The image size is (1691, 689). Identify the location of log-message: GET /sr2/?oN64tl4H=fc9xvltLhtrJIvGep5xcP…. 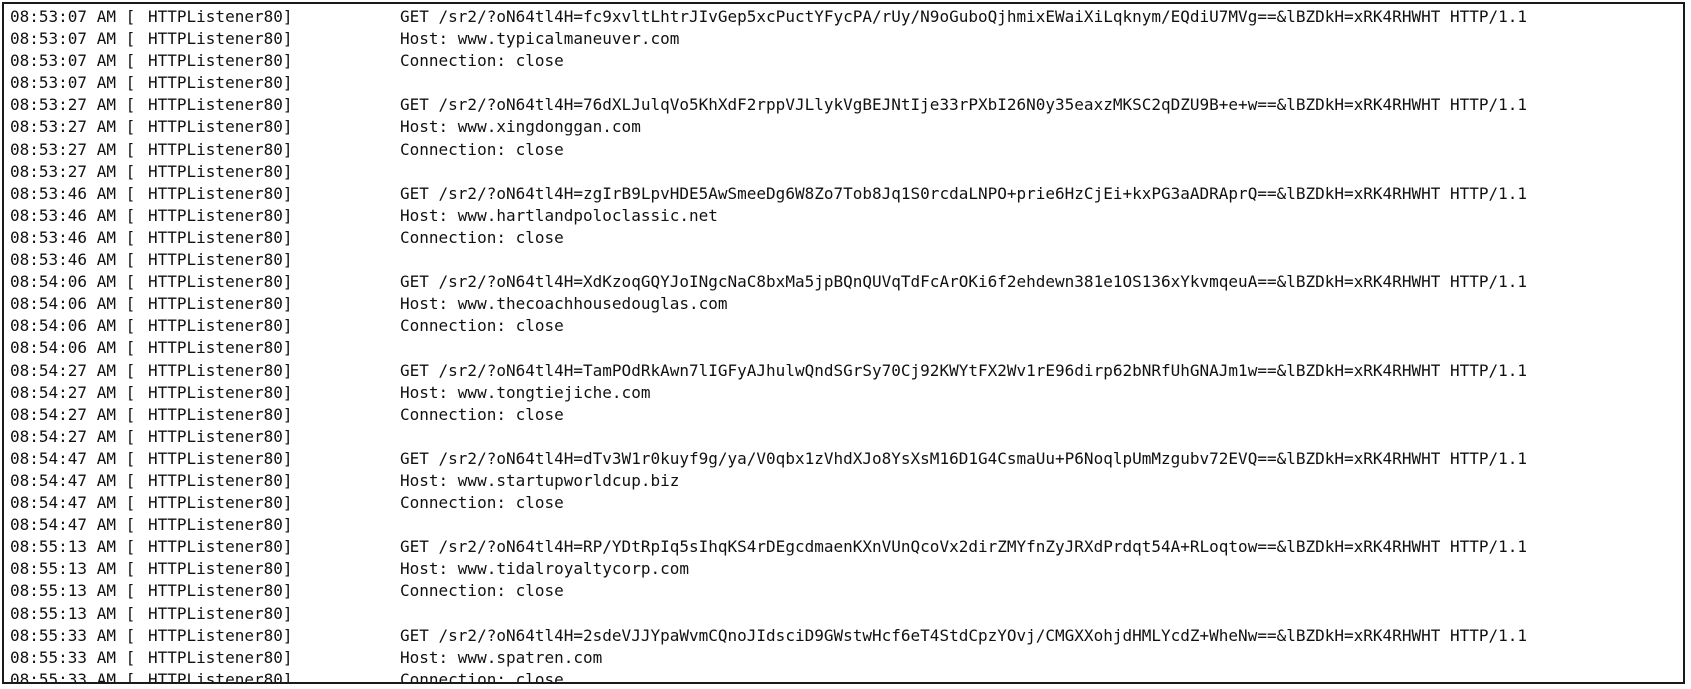
(964, 16).